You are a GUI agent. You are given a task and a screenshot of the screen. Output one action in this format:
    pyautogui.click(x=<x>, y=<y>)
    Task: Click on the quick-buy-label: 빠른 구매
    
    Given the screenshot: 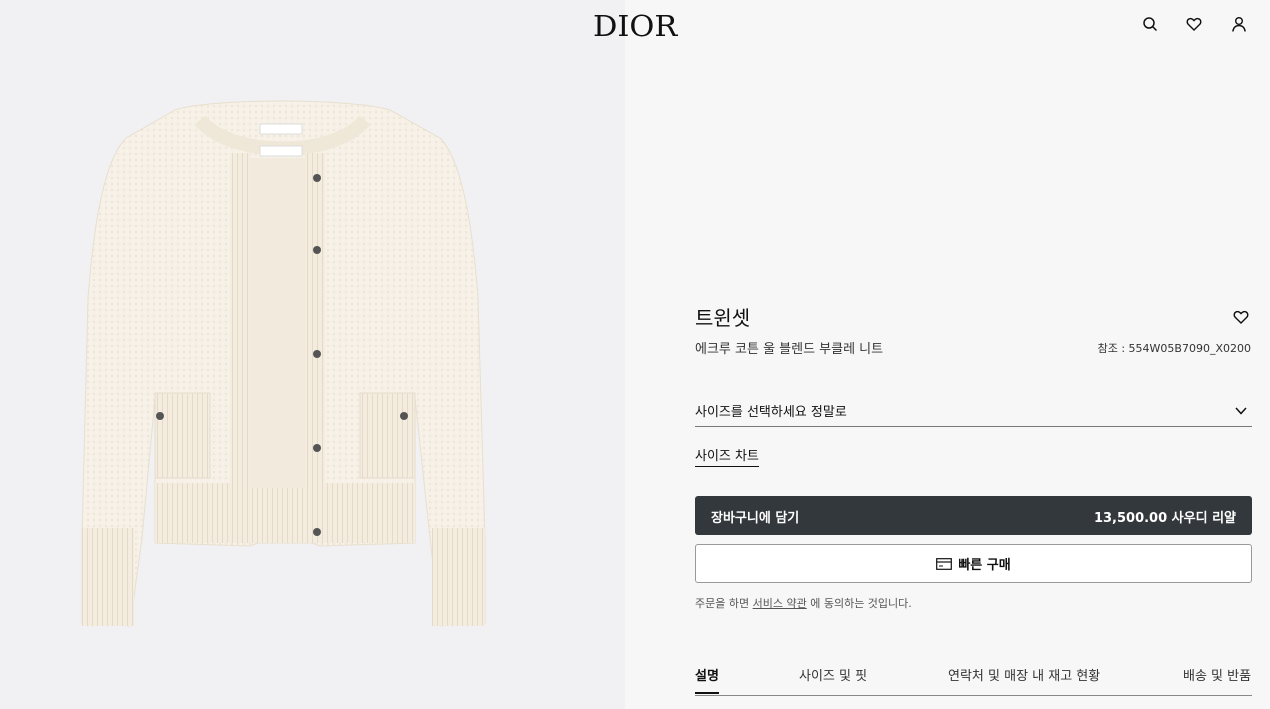 What is the action you would take?
    pyautogui.click(x=984, y=565)
    